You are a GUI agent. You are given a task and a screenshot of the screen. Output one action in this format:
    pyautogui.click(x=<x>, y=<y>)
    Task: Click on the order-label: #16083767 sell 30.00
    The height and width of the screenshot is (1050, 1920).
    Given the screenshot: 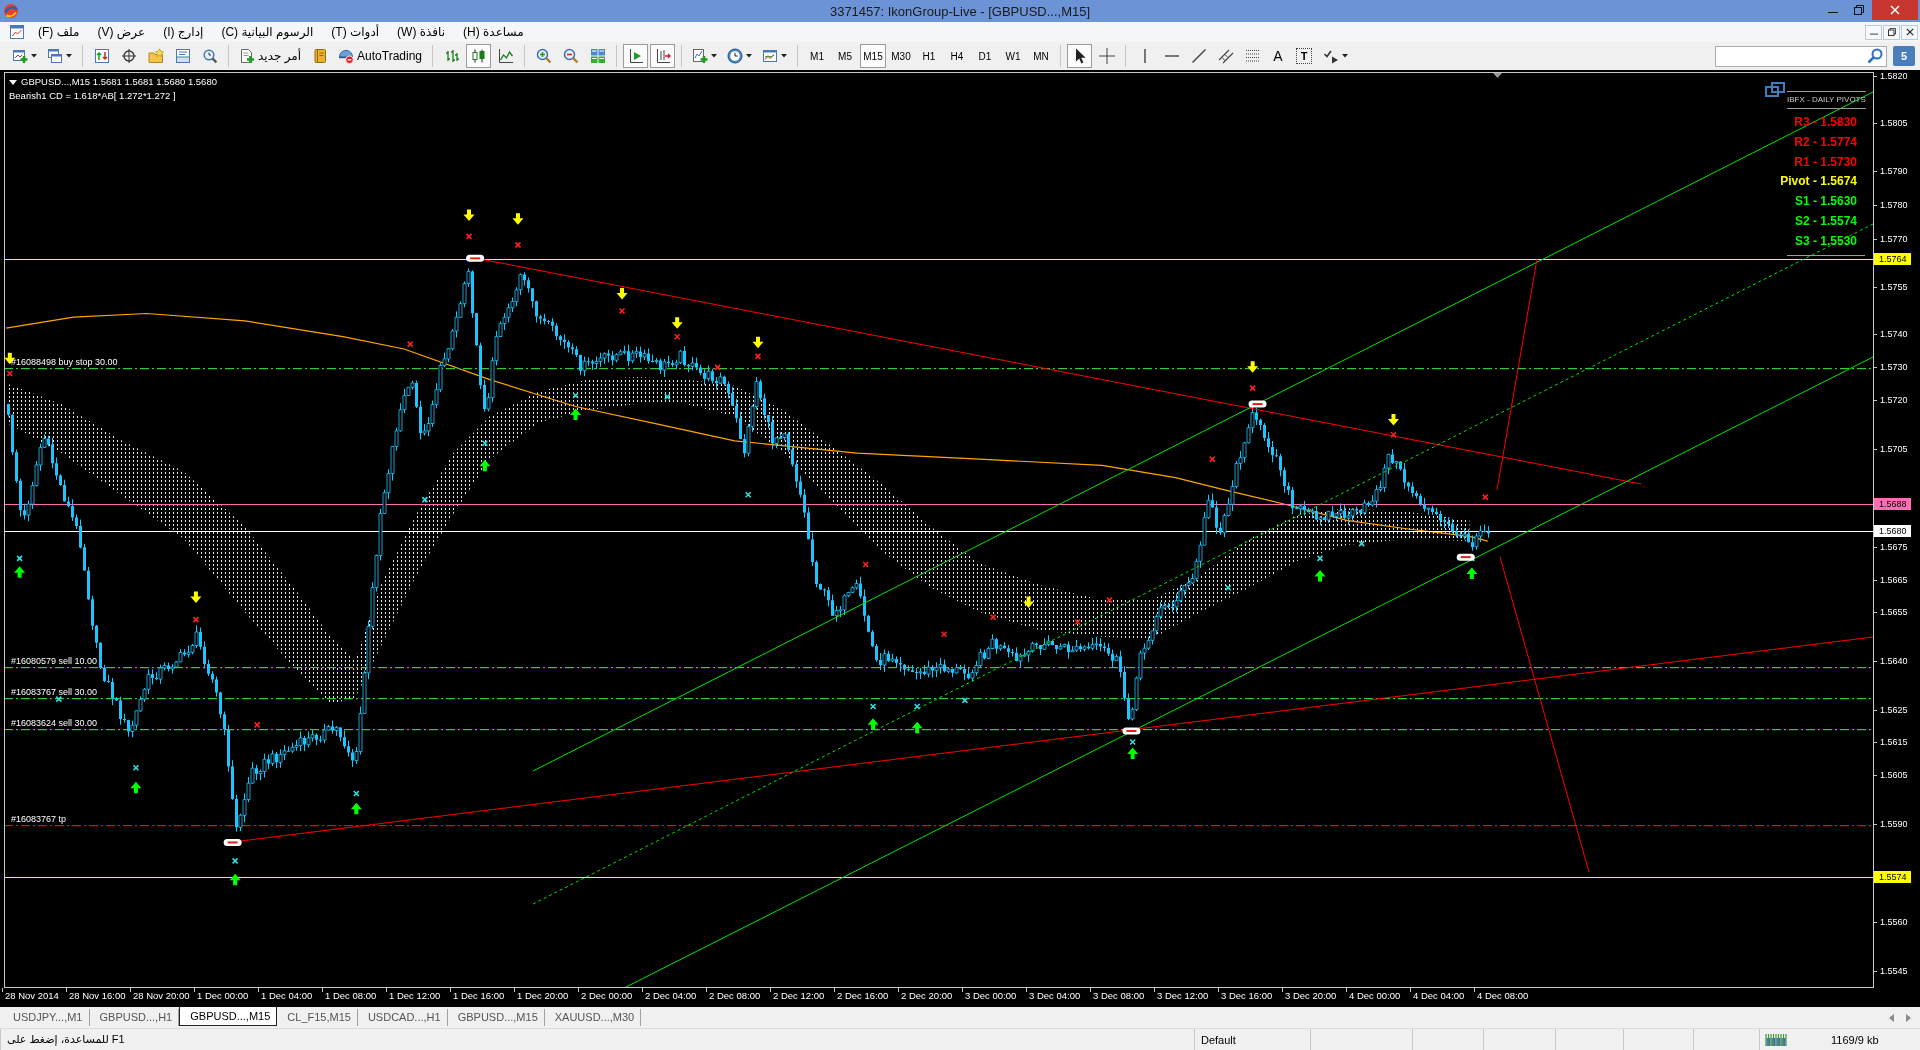 What is the action you would take?
    pyautogui.click(x=54, y=692)
    